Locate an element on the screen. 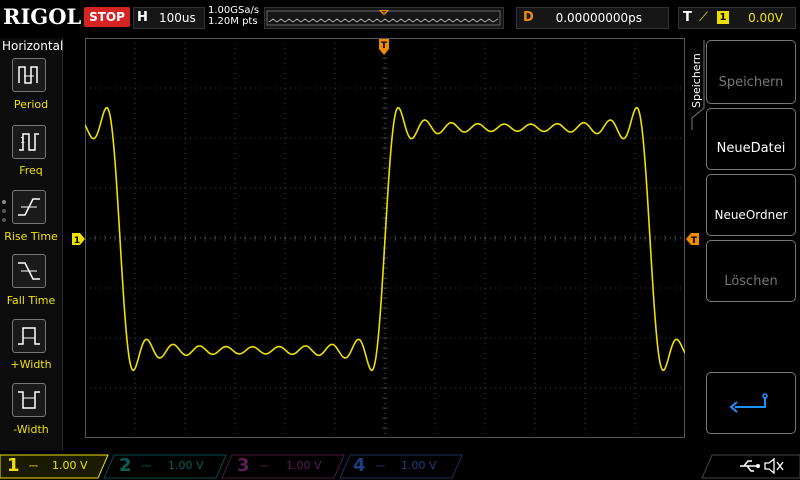  negative-width-button is located at coordinates (29, 400).